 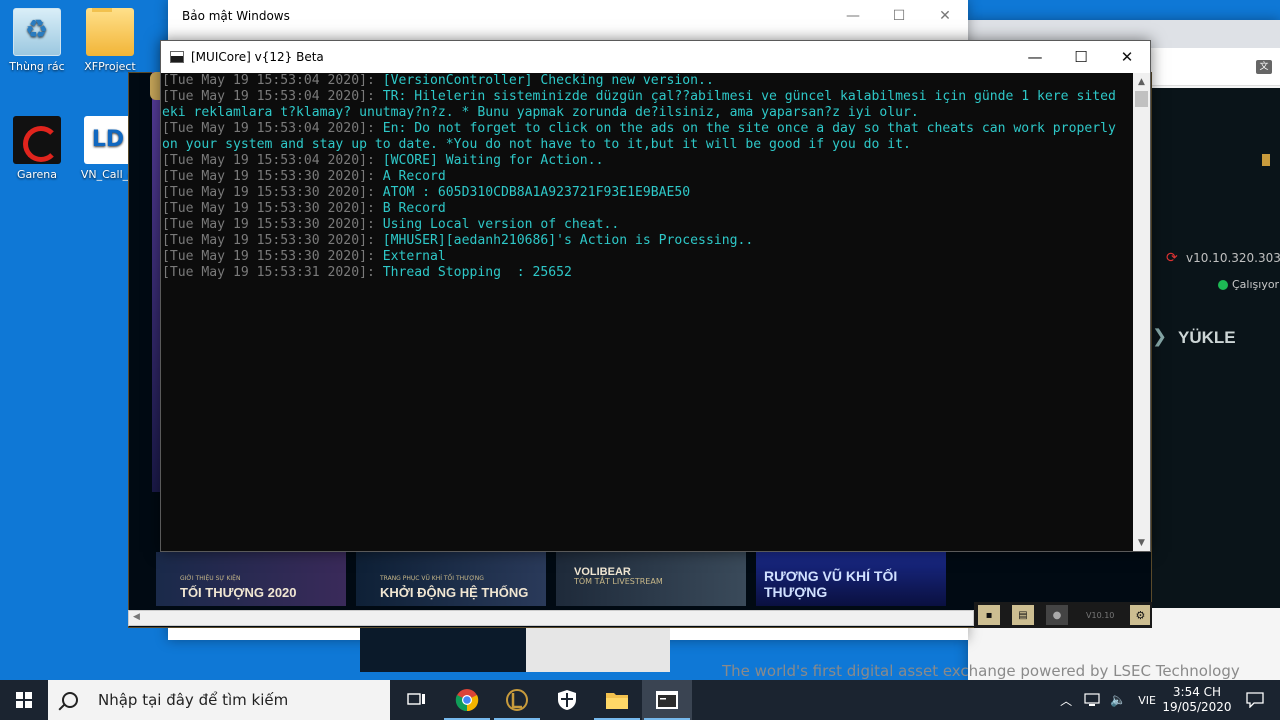 What do you see at coordinates (193, 700) in the screenshot?
I see `search-placeholder: Nhập tại đây để tìm kiếm` at bounding box center [193, 700].